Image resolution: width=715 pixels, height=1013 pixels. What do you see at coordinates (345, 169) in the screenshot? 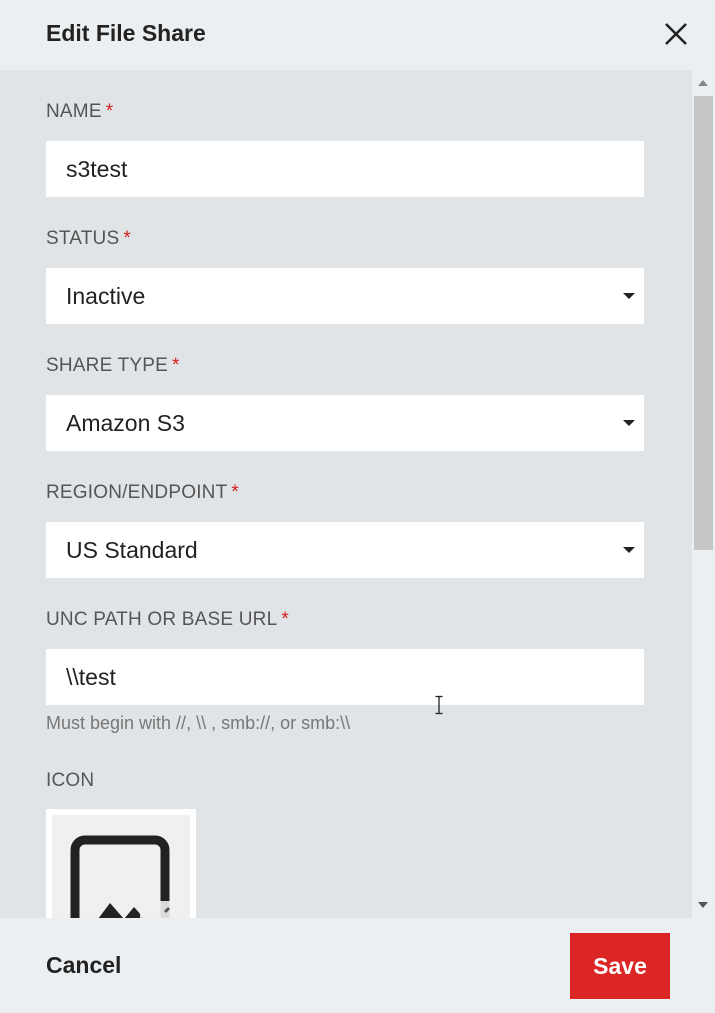
I see `name-input` at bounding box center [345, 169].